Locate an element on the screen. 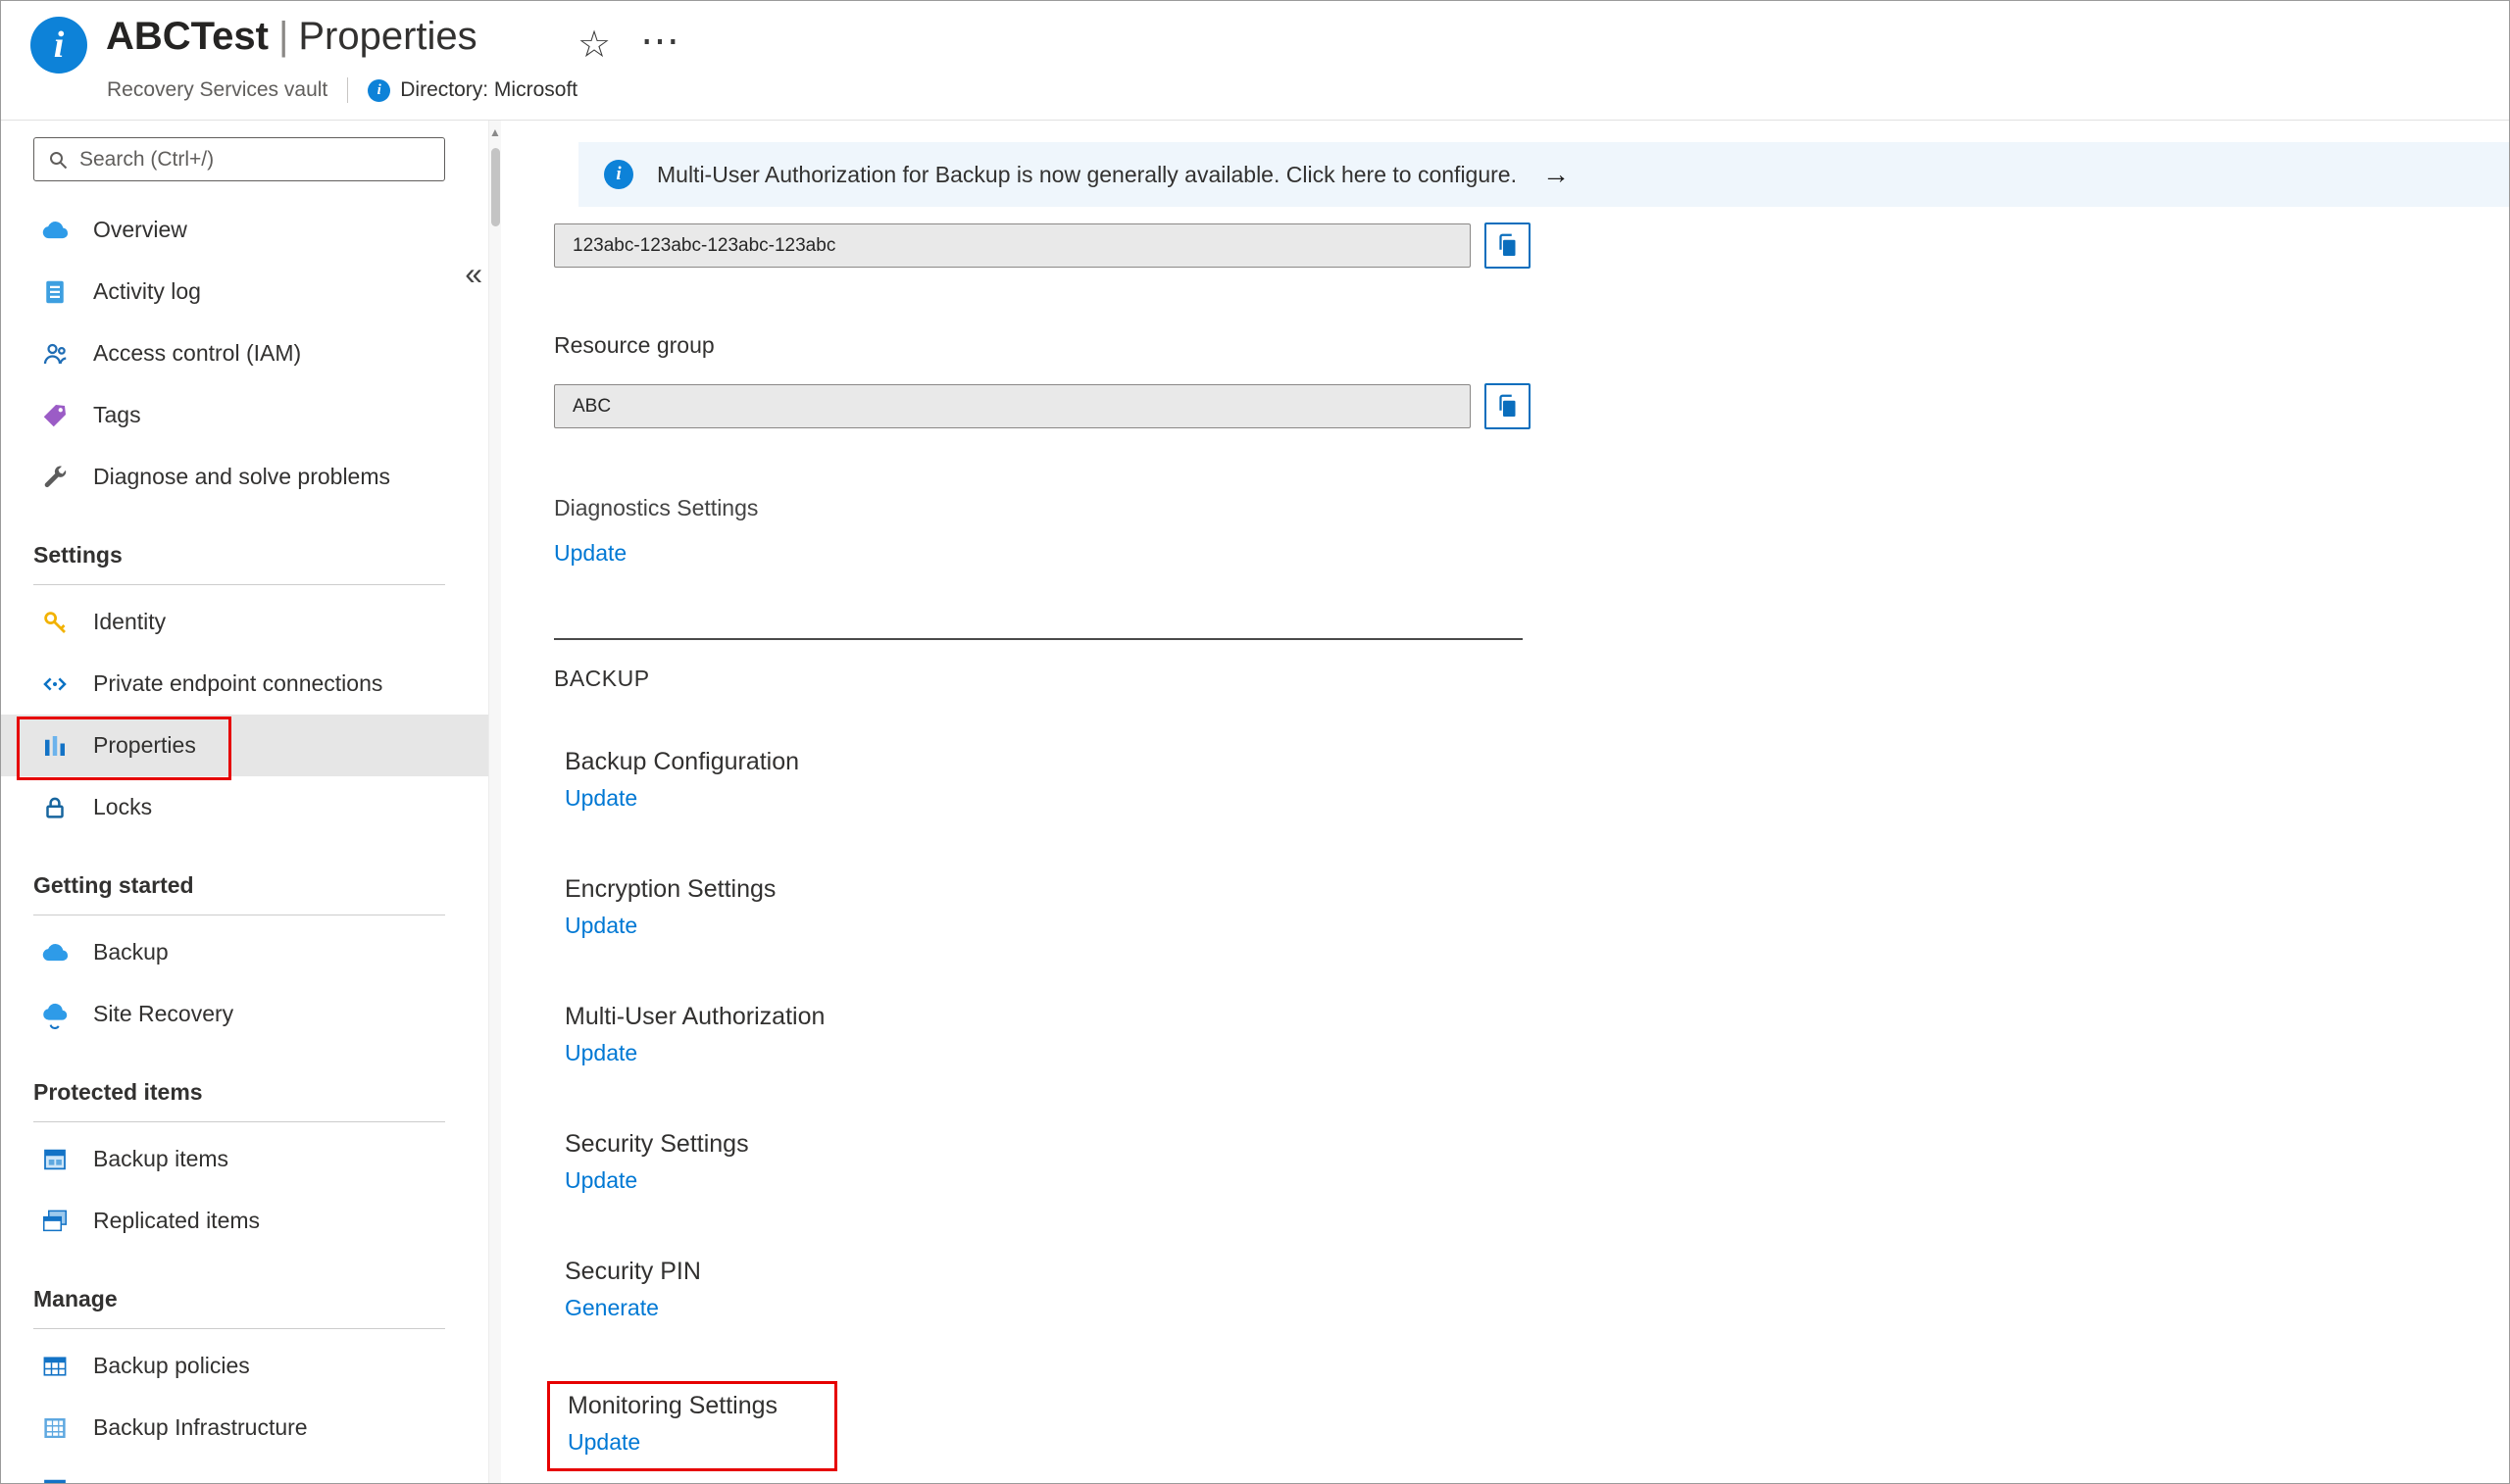 The width and height of the screenshot is (2510, 1484). tags-icon is located at coordinates (55, 415).